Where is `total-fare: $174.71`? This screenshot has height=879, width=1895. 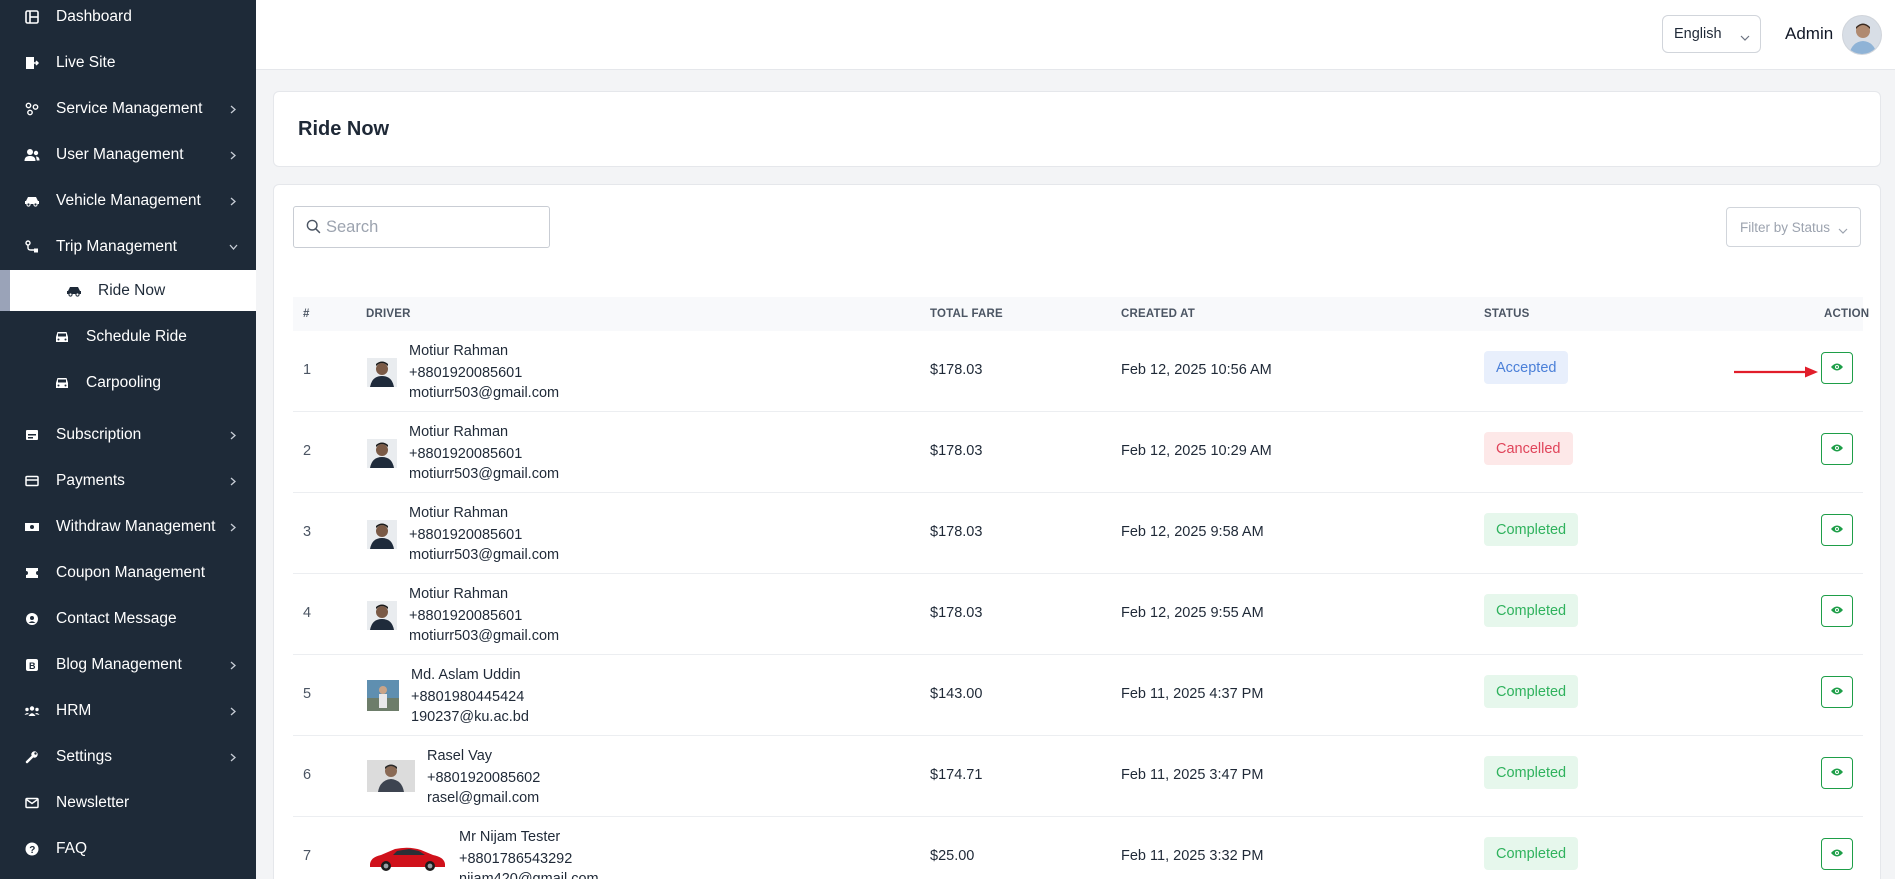
total-fare: $174.71 is located at coordinates (956, 775).